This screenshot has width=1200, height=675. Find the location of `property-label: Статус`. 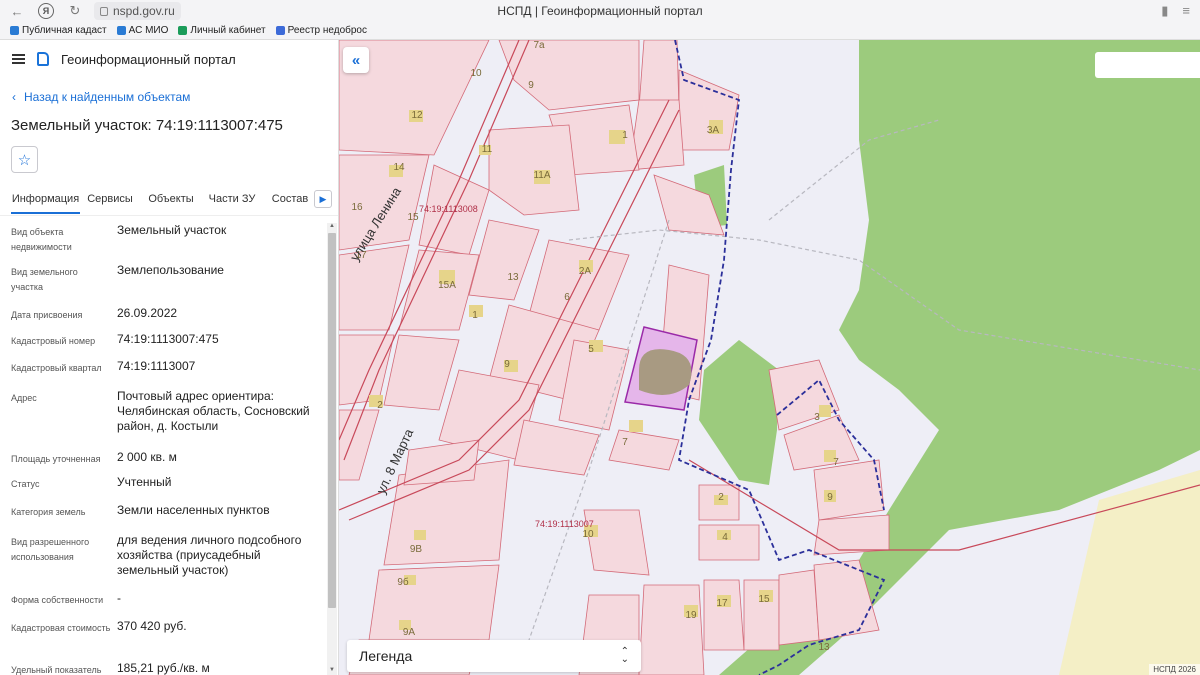

property-label: Статус is located at coordinates (25, 484).